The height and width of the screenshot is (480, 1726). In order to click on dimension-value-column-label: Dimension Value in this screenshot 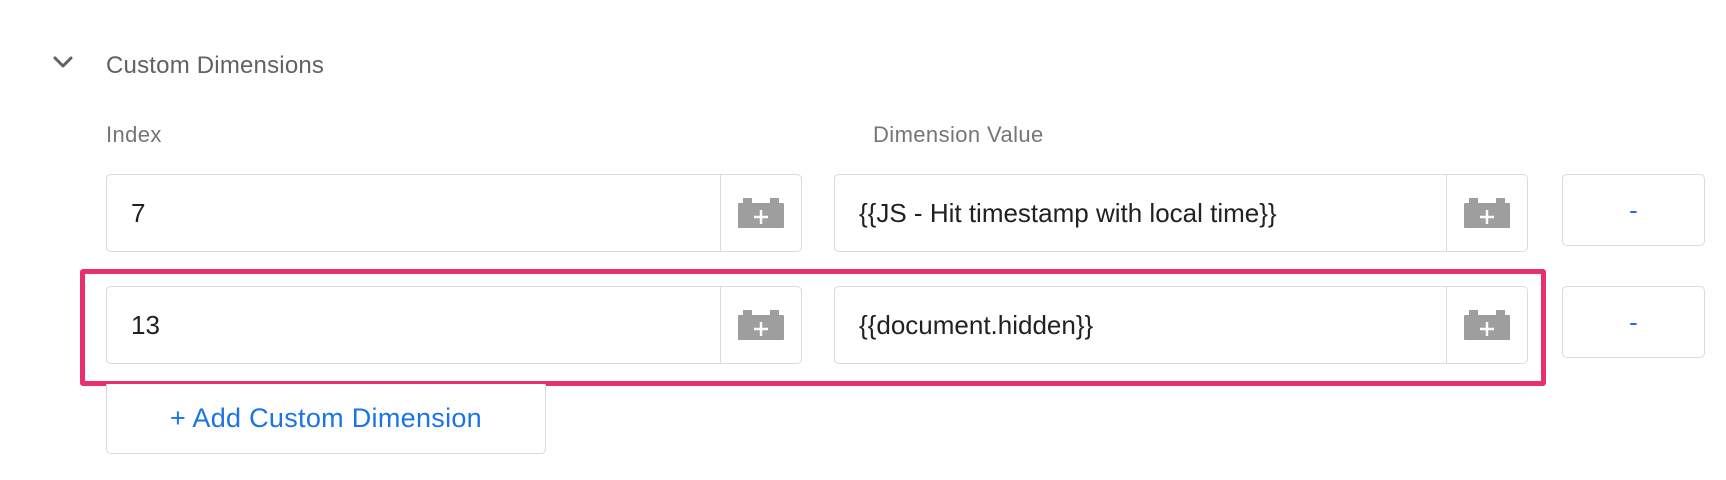, I will do `click(958, 134)`.